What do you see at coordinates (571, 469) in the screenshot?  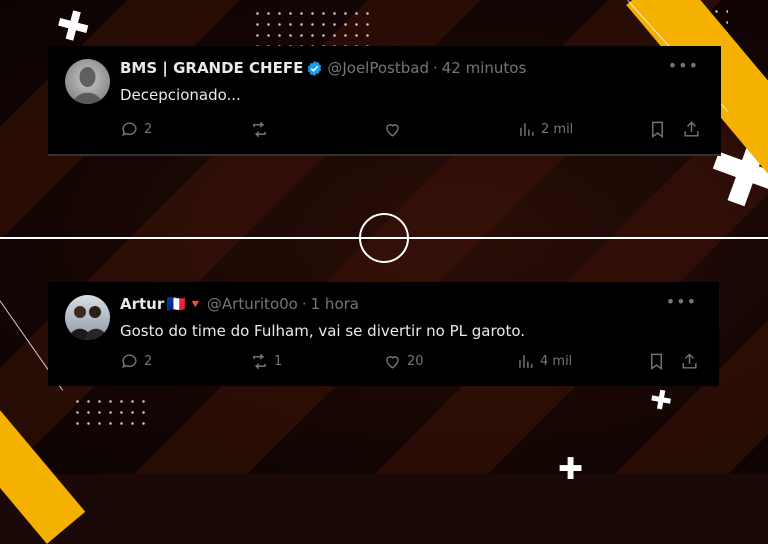 I see `plus-decoration-bottom-center: ✚` at bounding box center [571, 469].